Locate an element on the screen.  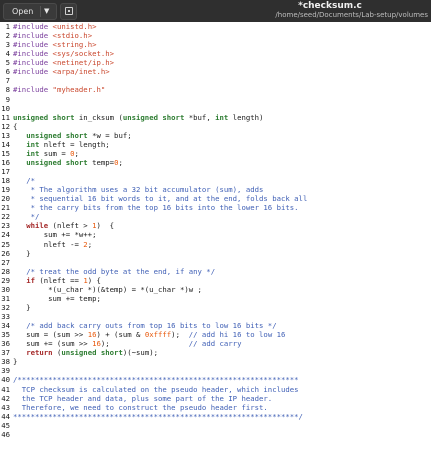
code-line: 22 */ is located at coordinates (215, 216).